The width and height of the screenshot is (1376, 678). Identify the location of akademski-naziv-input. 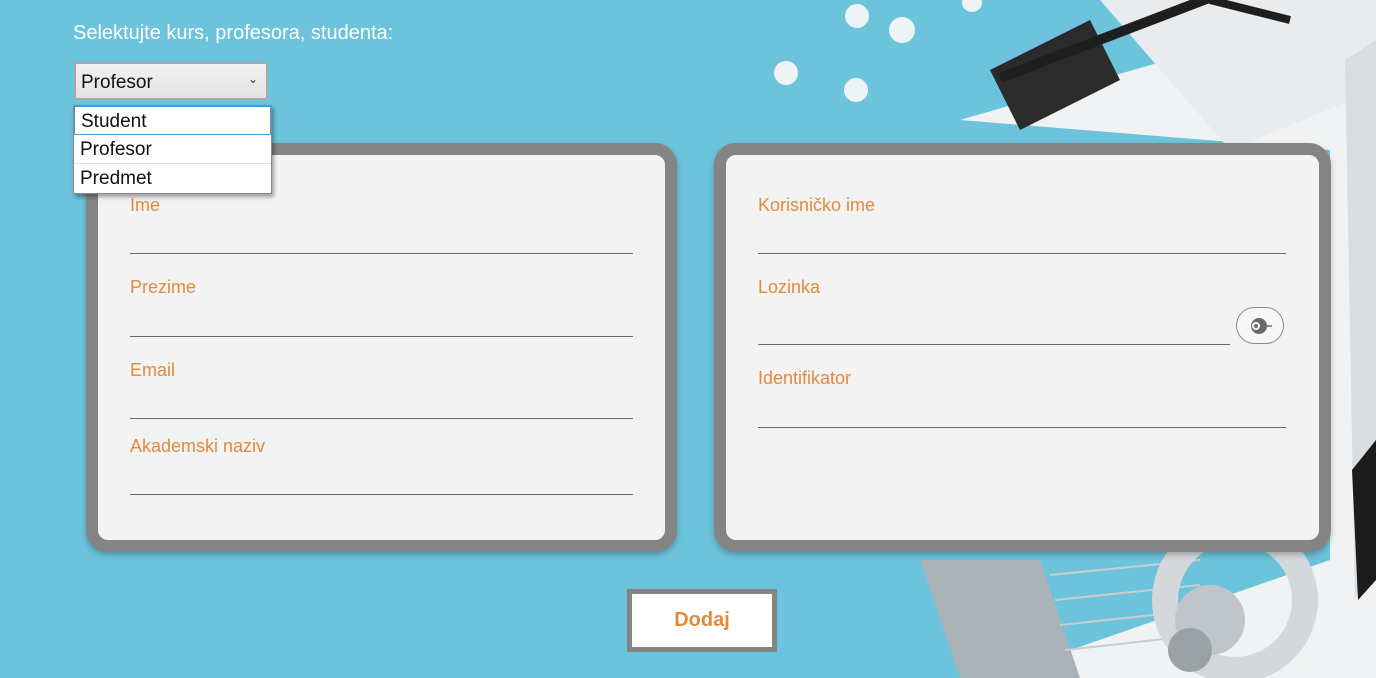
(381, 494).